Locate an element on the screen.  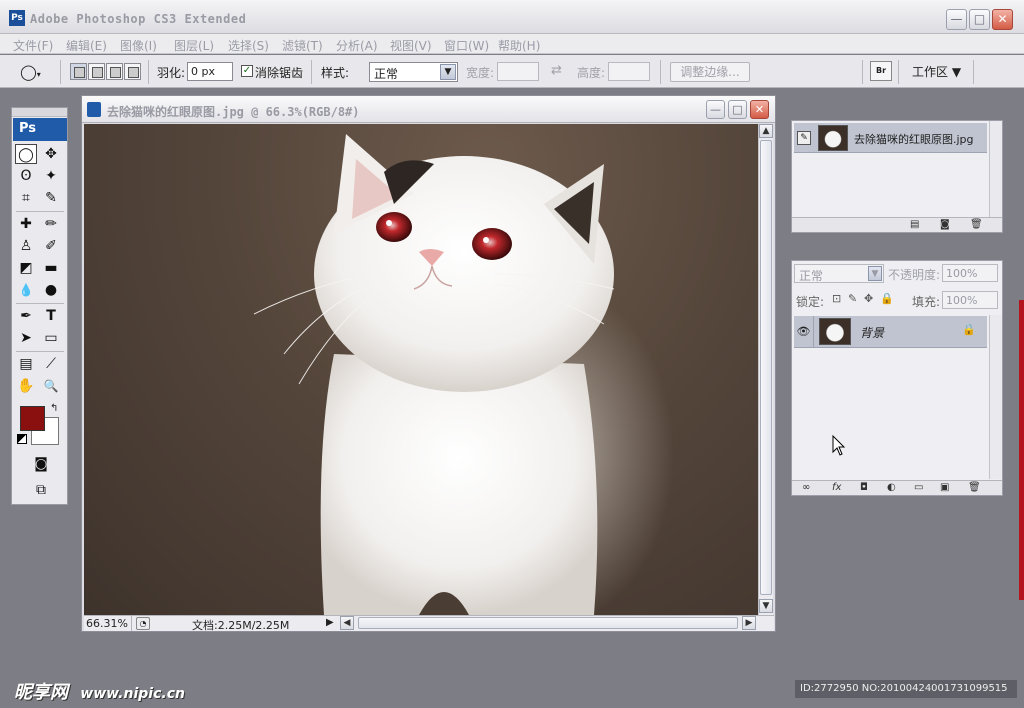
blend-mode-dropdown: 正常 ▼ is located at coordinates (839, 273).